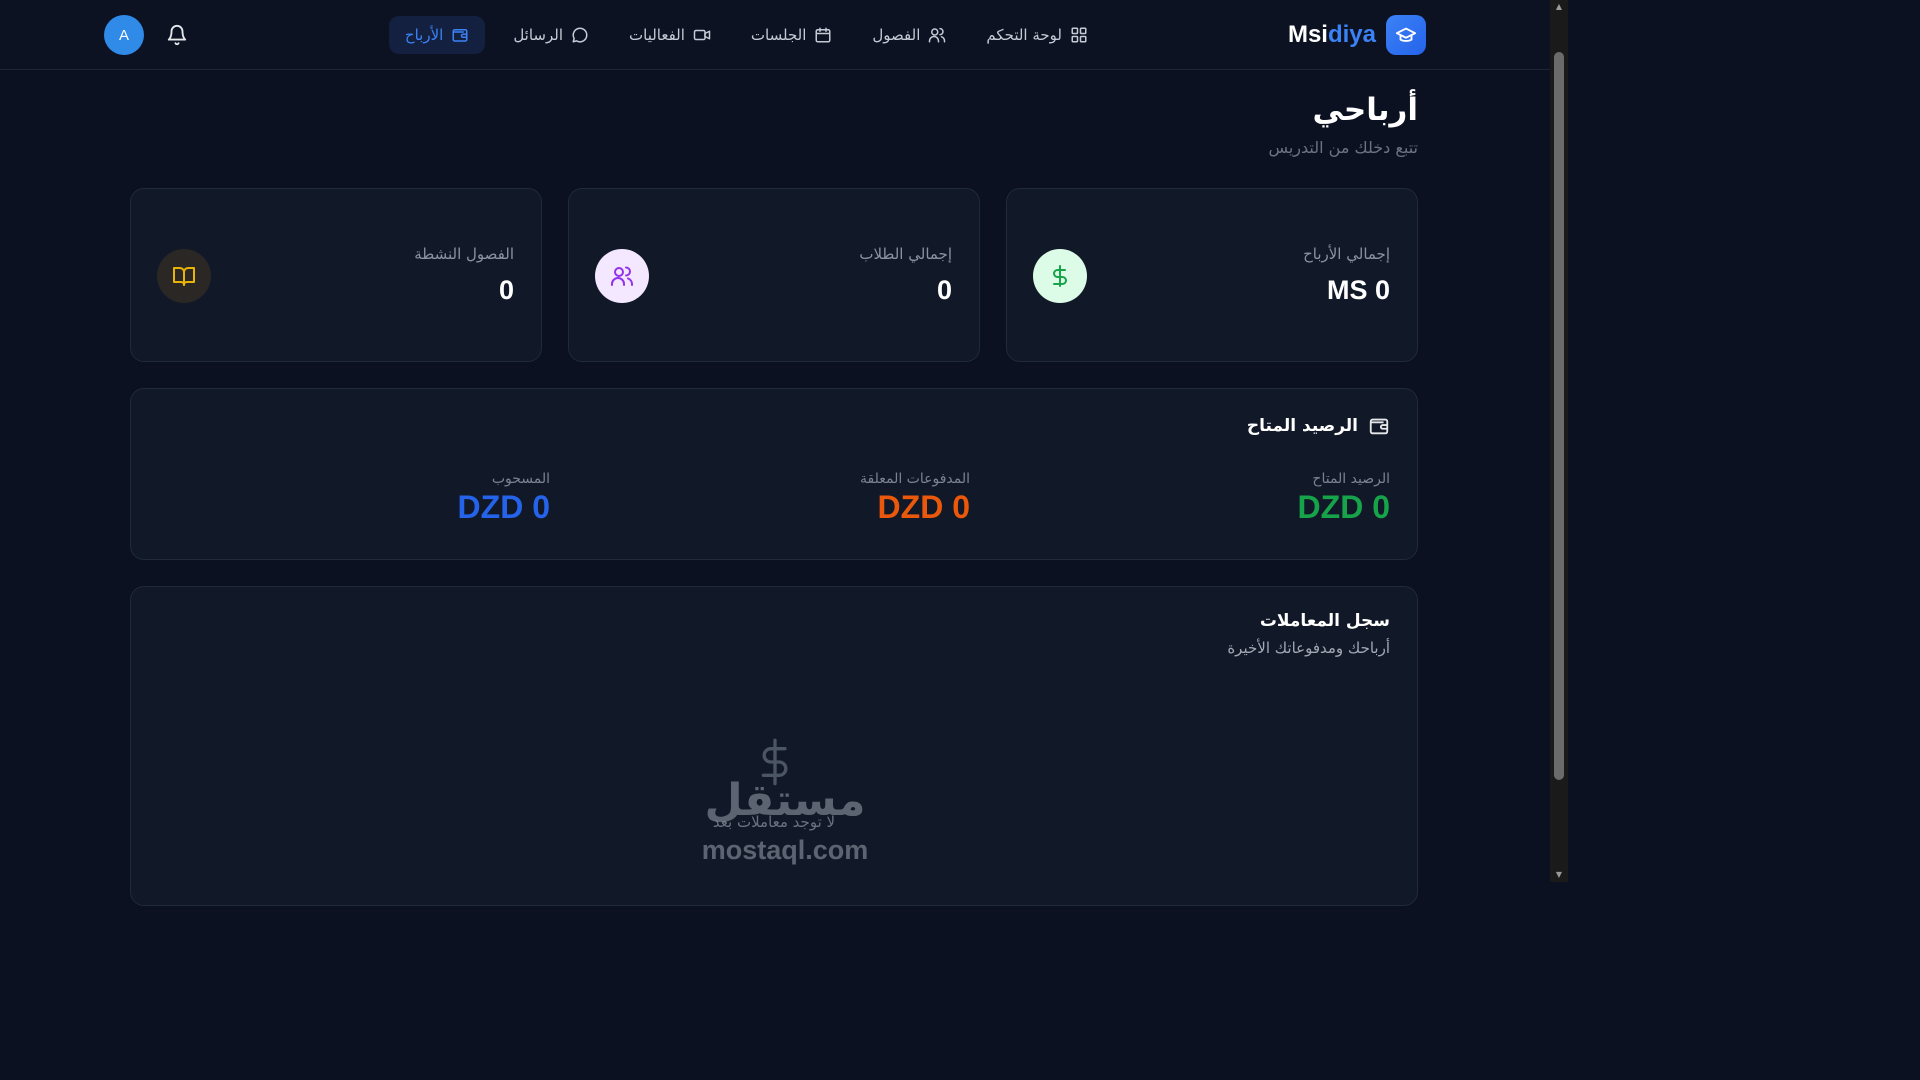 This screenshot has width=1920, height=1080. What do you see at coordinates (1559, 416) in the screenshot?
I see `scroll-thumb` at bounding box center [1559, 416].